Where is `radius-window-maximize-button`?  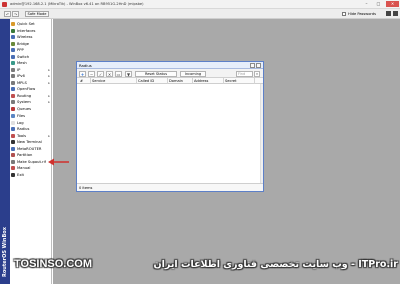
radius-window-maximize-button is located at coordinates (252, 65).